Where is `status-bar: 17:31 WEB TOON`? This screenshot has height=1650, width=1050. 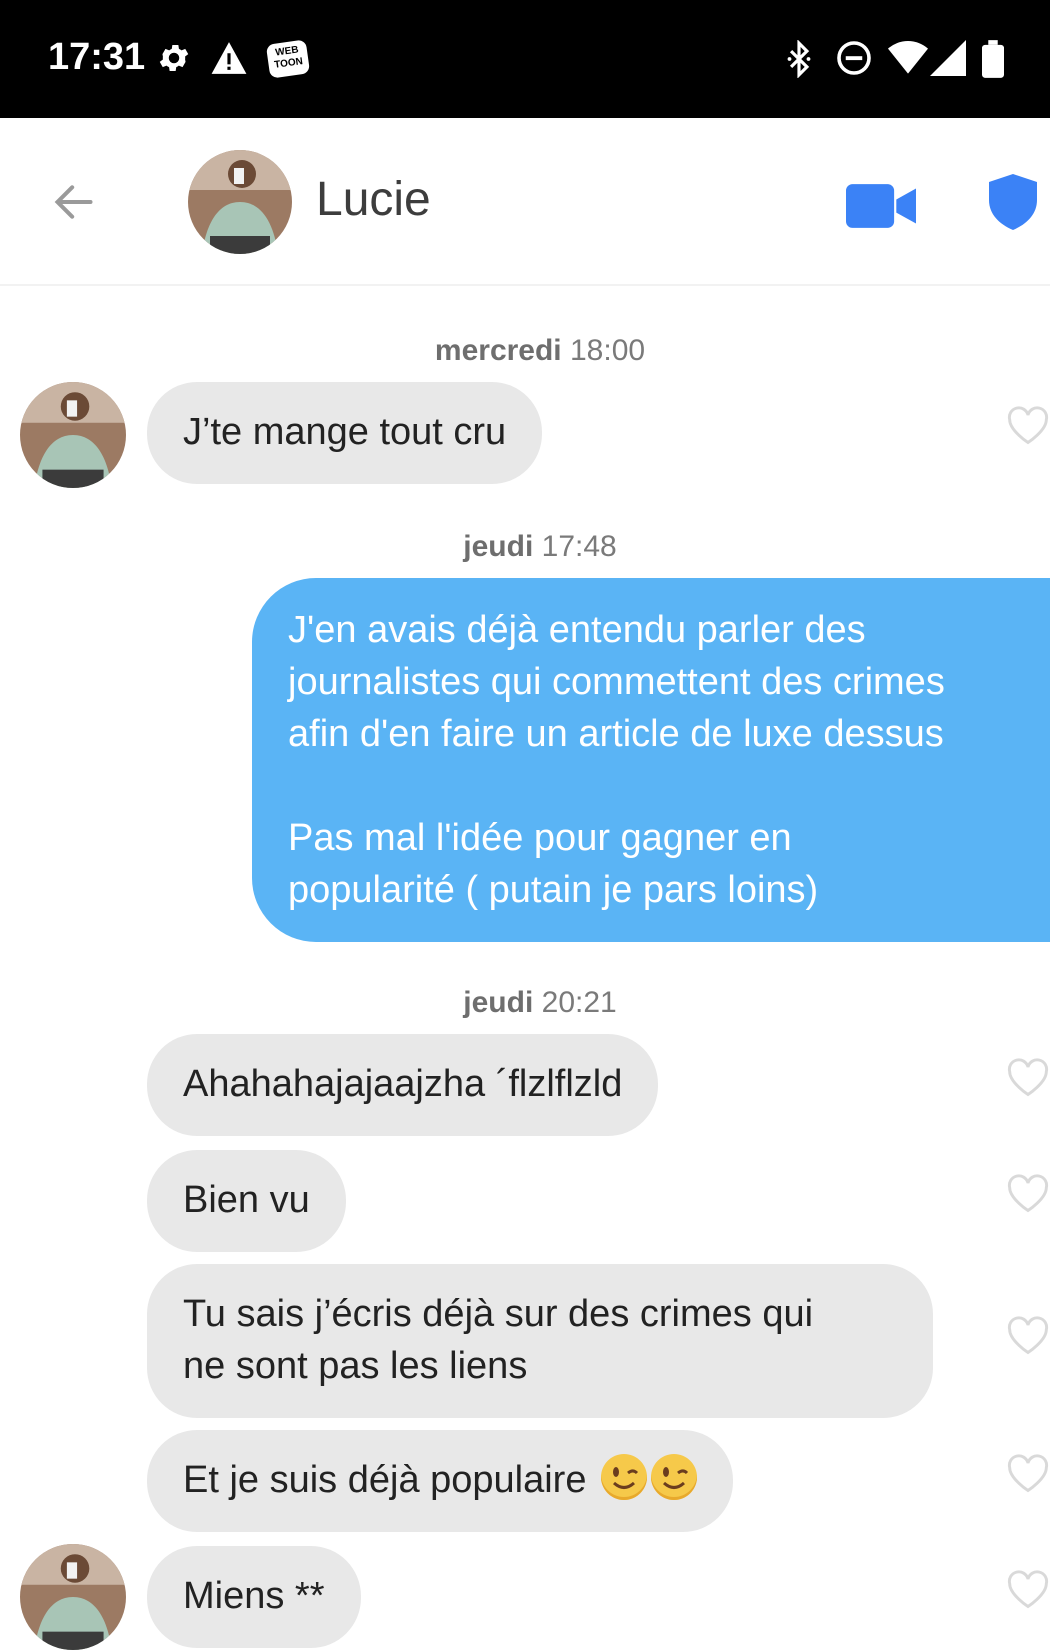 status-bar: 17:31 WEB TOON is located at coordinates (525, 59).